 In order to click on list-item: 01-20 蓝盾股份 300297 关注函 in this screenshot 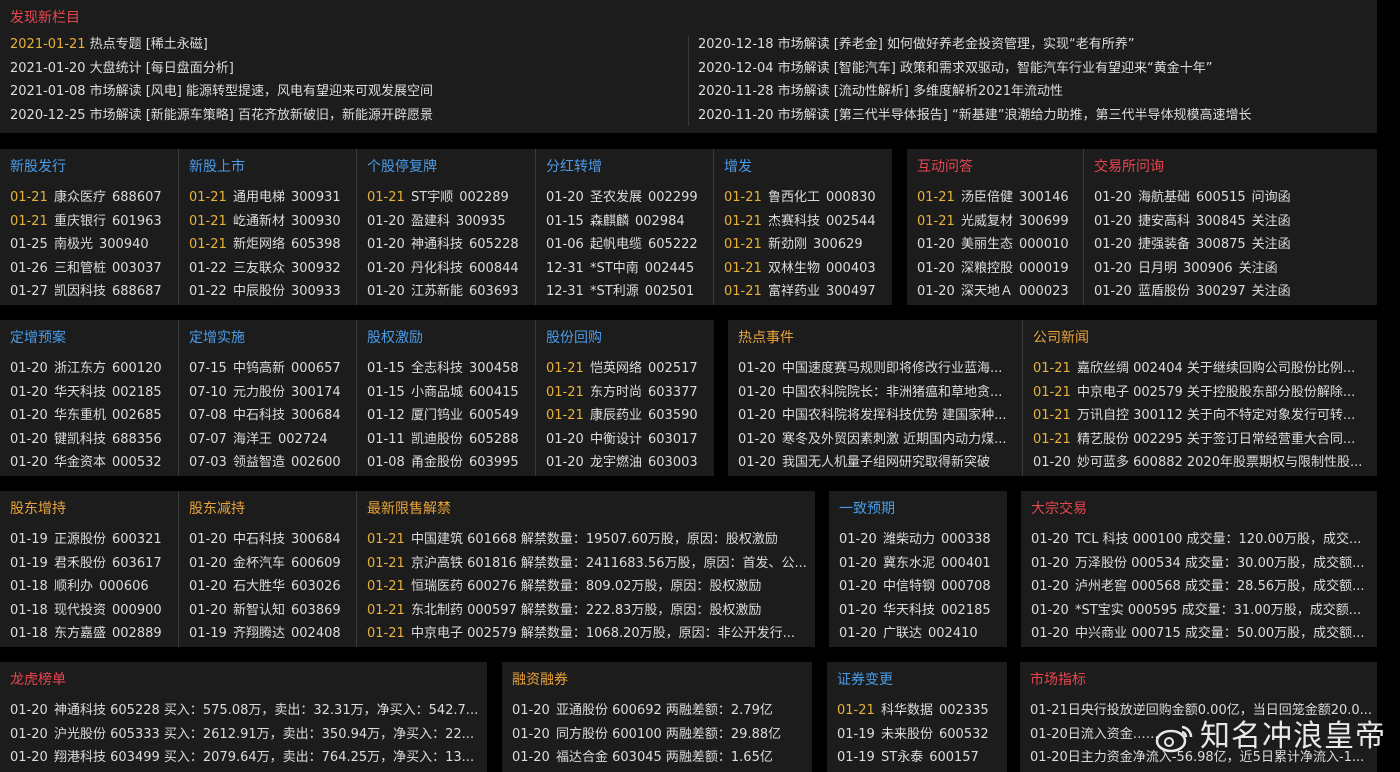, I will do `click(1234, 292)`.